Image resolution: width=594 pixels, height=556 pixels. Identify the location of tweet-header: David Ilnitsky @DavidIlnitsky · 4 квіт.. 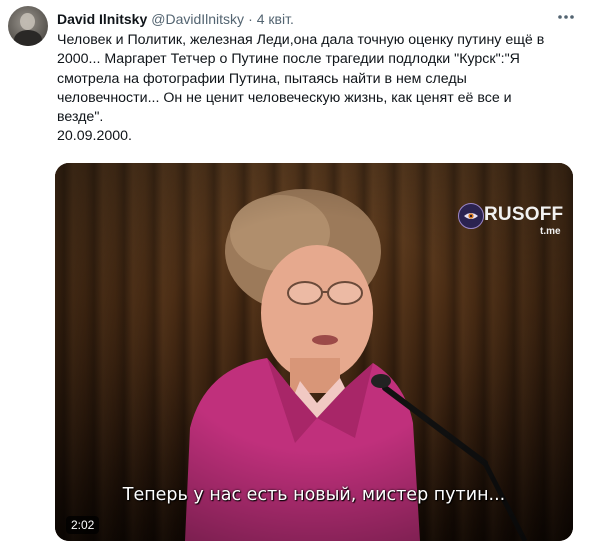
(175, 19).